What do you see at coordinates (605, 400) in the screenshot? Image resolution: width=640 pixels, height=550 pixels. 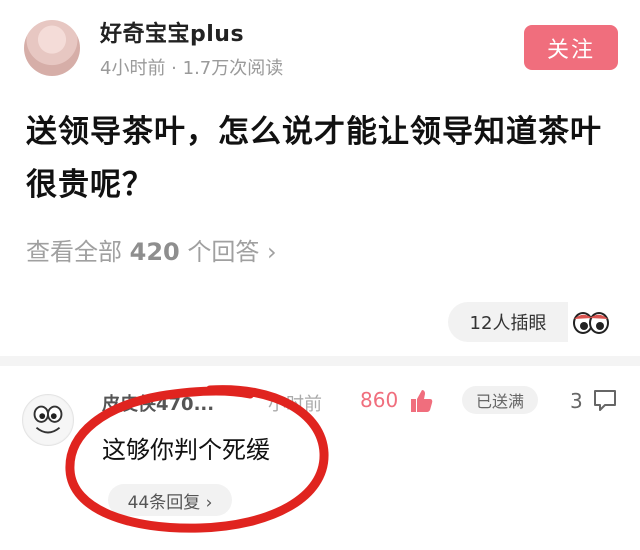 I see `comment-icon` at bounding box center [605, 400].